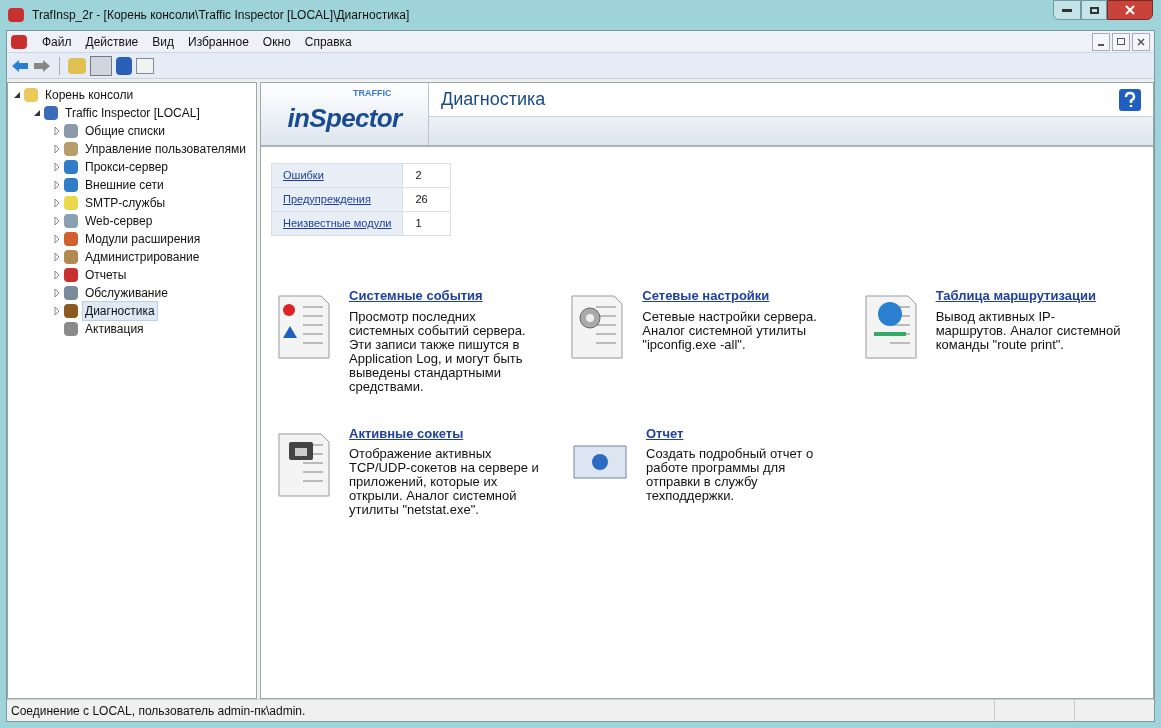 Image resolution: width=1161 pixels, height=728 pixels. Describe the element at coordinates (344, 118) in the screenshot. I see `logo-text: inSpector` at that location.